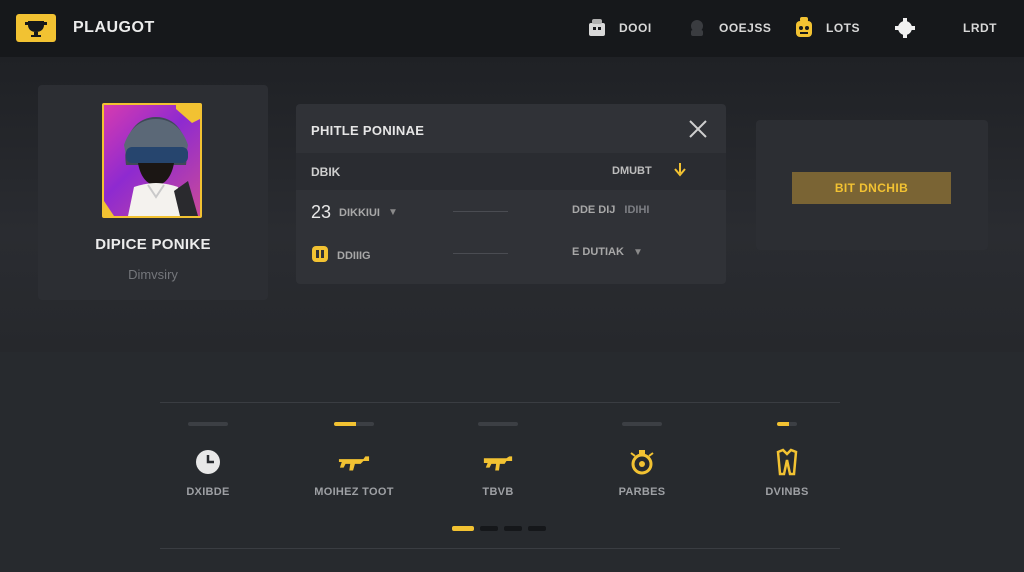 The width and height of the screenshot is (1024, 572). I want to click on panel-header-row: DBIK DMUBT, so click(511, 171).